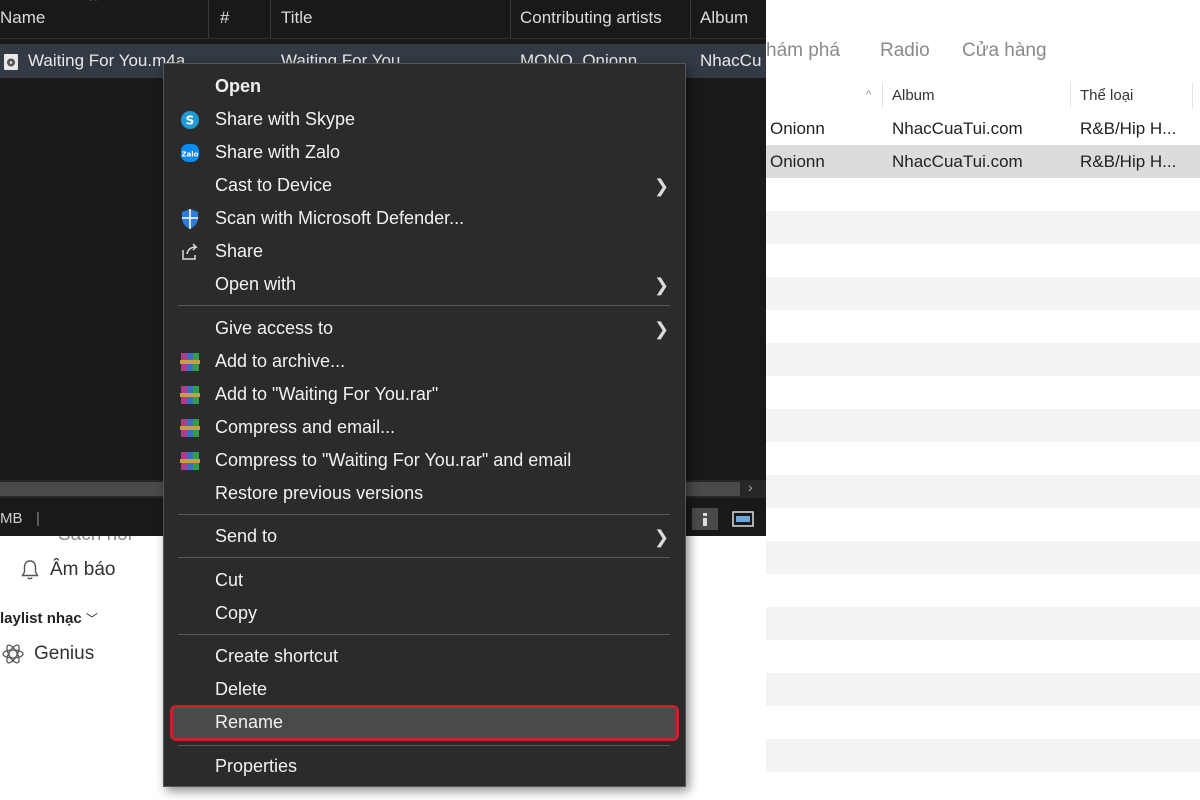 This screenshot has height=800, width=1200. What do you see at coordinates (49, 618) in the screenshot?
I see `playlist-heading: laylist nhạc ﹀` at bounding box center [49, 618].